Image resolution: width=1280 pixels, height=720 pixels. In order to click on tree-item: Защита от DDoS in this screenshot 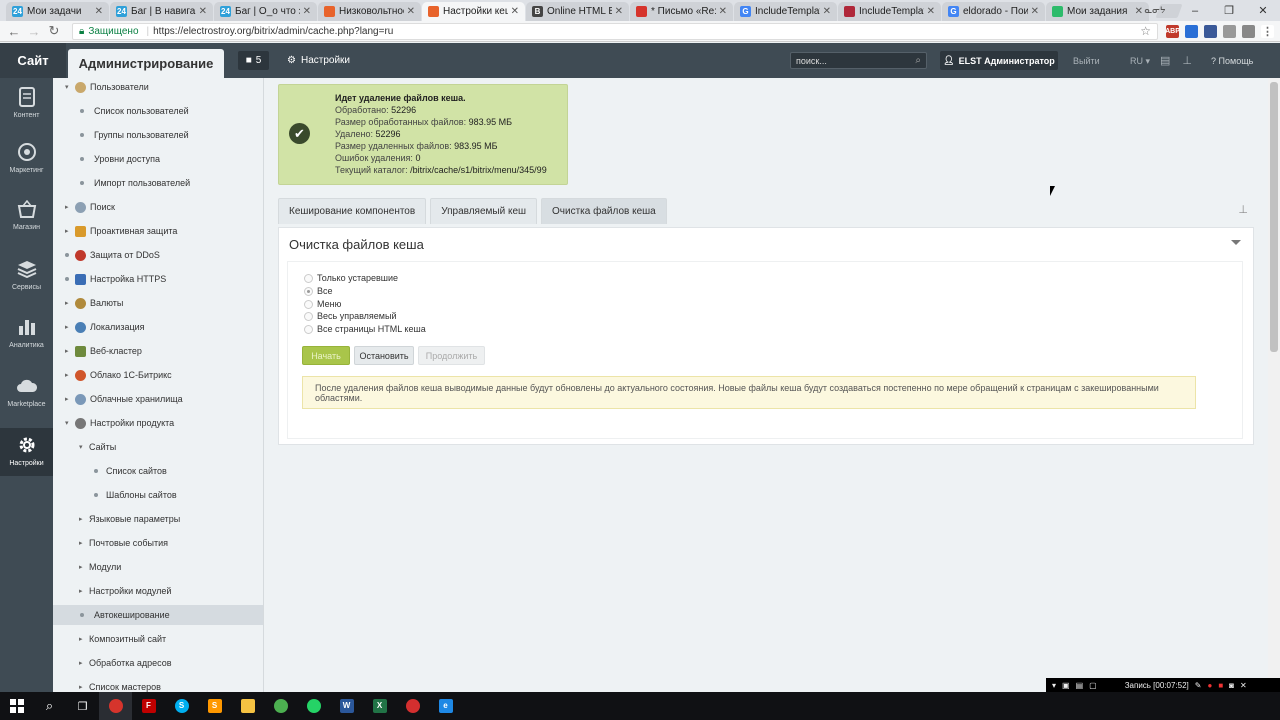, I will do `click(158, 255)`.